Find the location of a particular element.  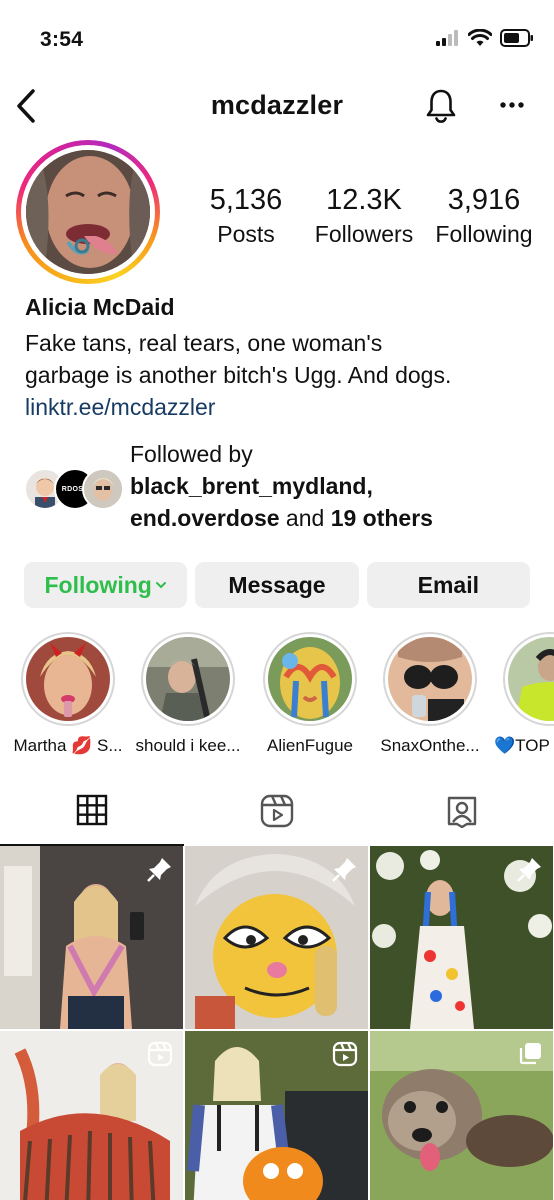

profile-actions: Following Message Email is located at coordinates (277, 585).